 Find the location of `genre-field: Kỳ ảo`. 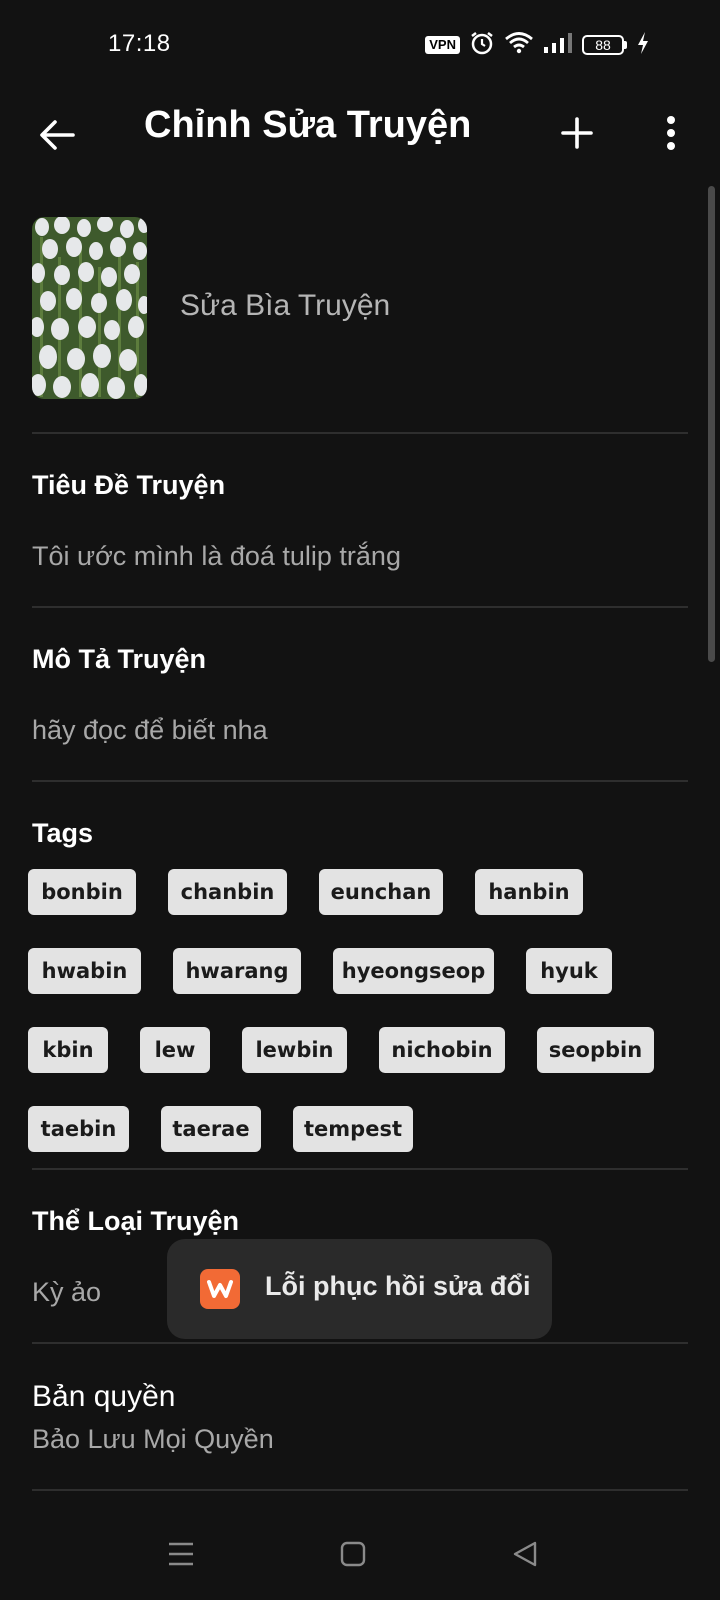

genre-field: Kỳ ảo is located at coordinates (66, 1292).